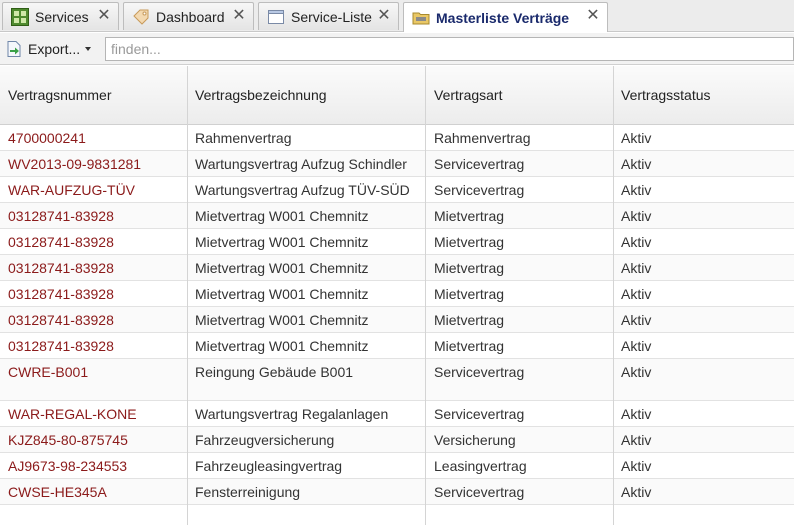 Image resolution: width=794 pixels, height=525 pixels. Describe the element at coordinates (70, 164) in the screenshot. I see `contract-number-cell: WV2013-09-9831281` at that location.